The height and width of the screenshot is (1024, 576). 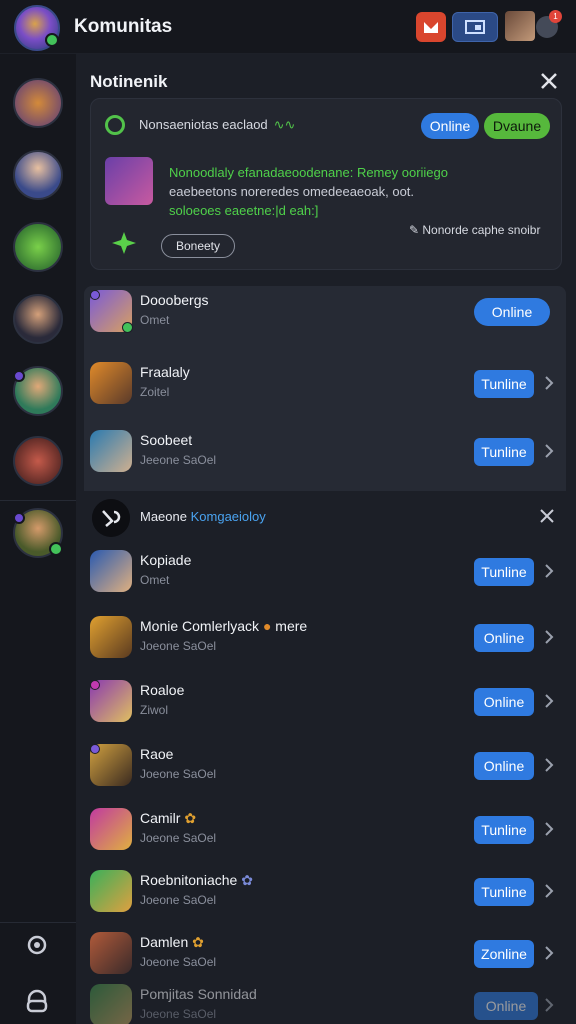 What do you see at coordinates (504, 954) in the screenshot?
I see `status-button: Zonline` at bounding box center [504, 954].